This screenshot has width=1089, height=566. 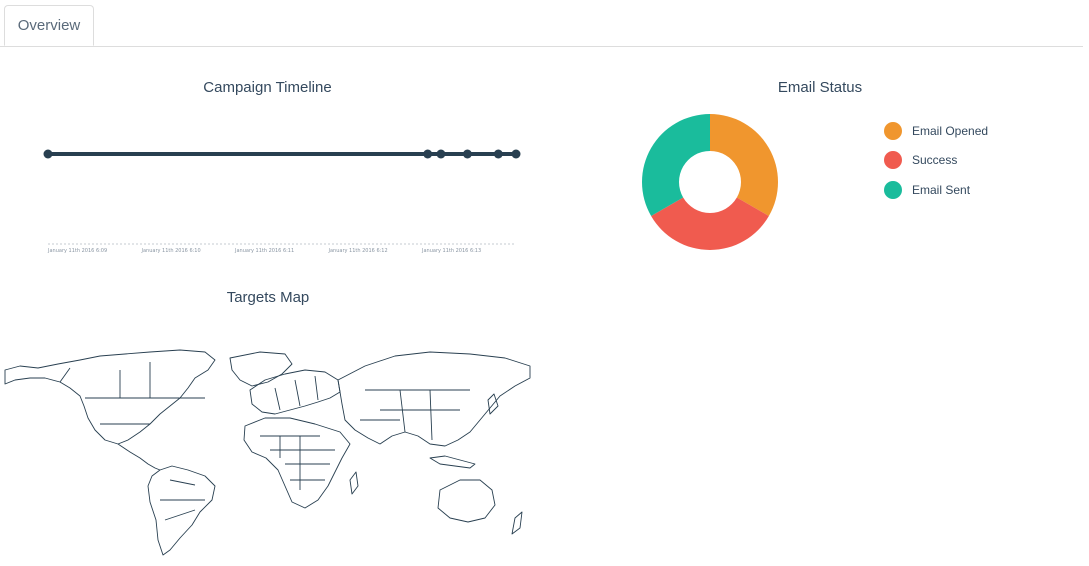 I want to click on donut-slice-email-sent, so click(x=676, y=165).